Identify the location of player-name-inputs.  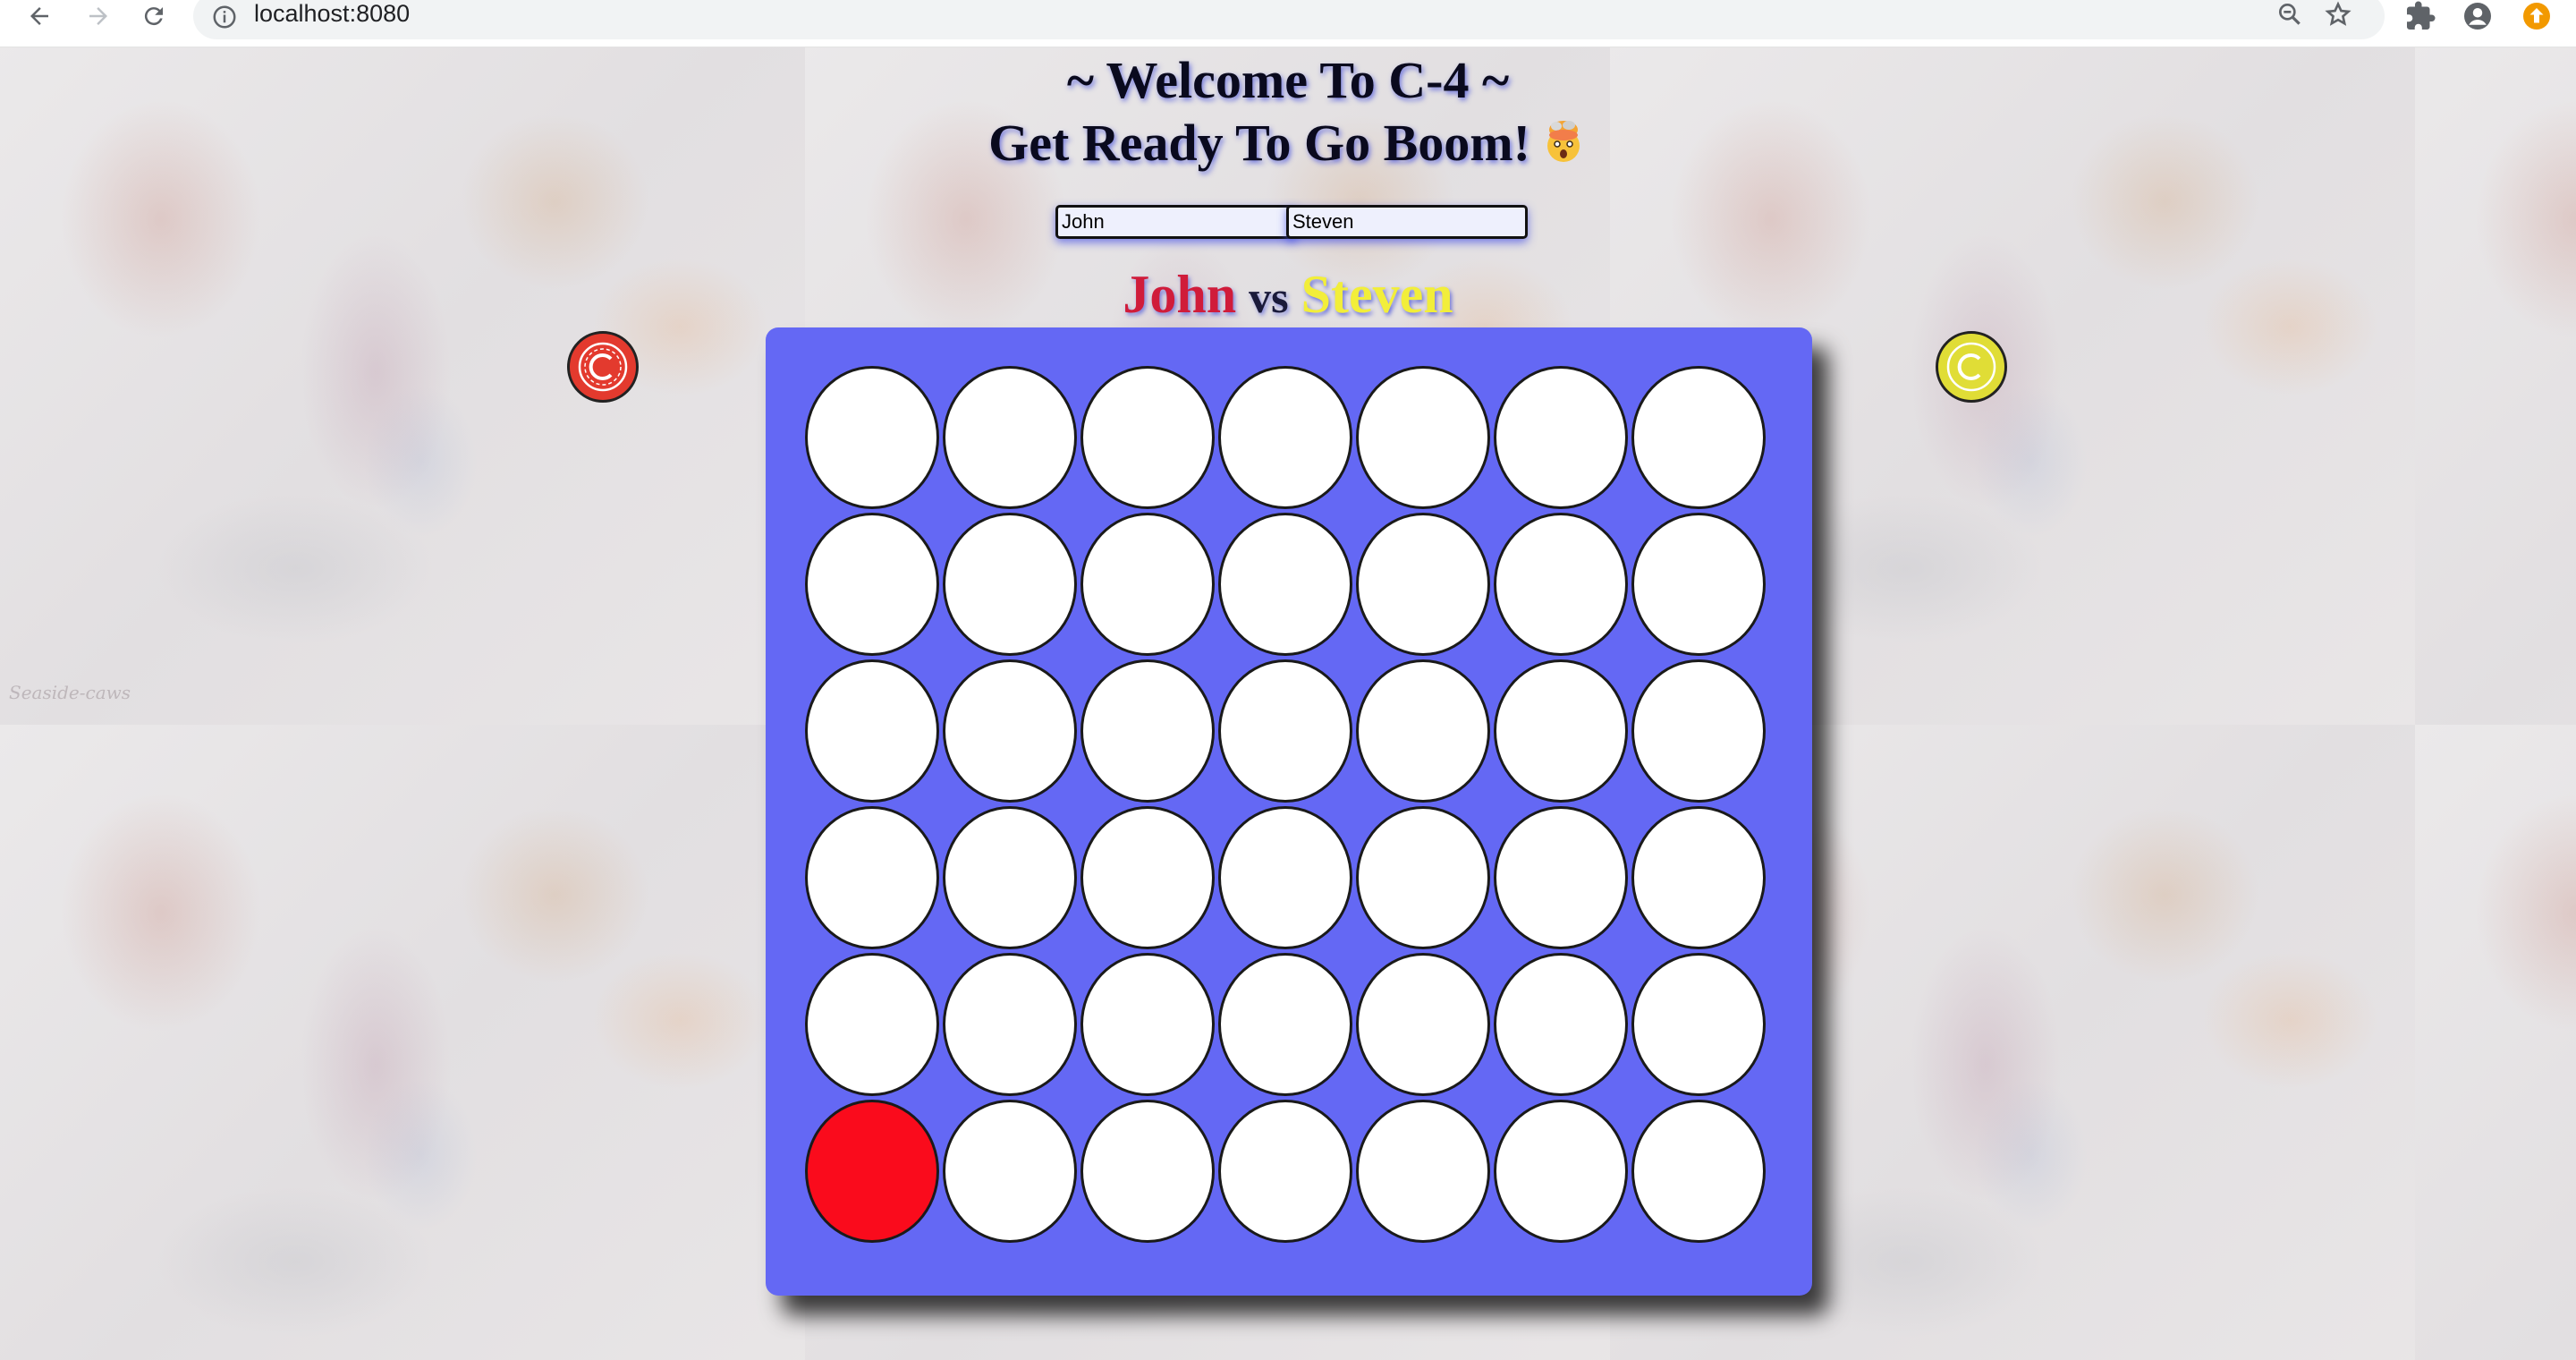
(1291, 223).